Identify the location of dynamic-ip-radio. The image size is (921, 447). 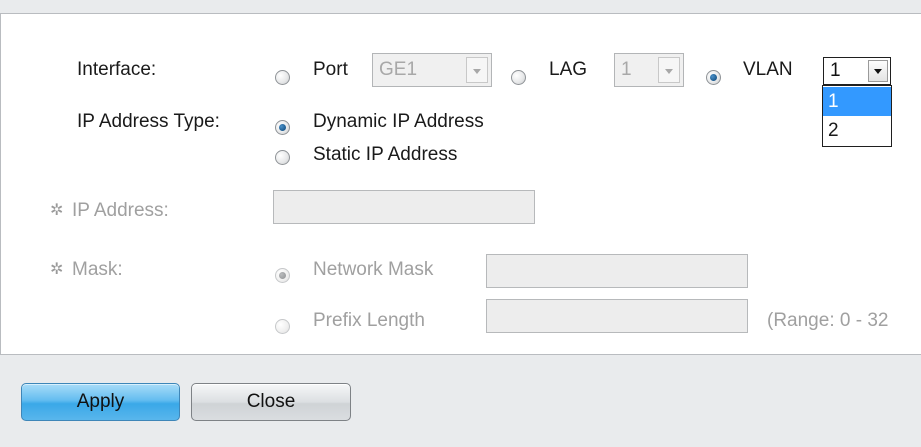
(282, 127).